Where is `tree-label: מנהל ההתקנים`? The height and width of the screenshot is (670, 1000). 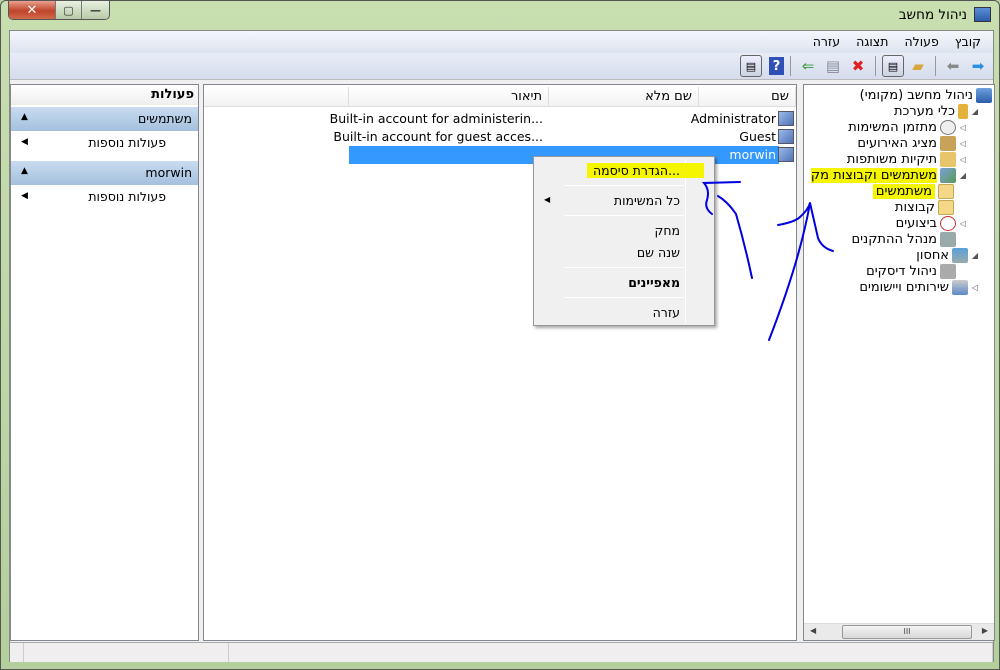 tree-label: מנהל ההתקנים is located at coordinates (894, 239).